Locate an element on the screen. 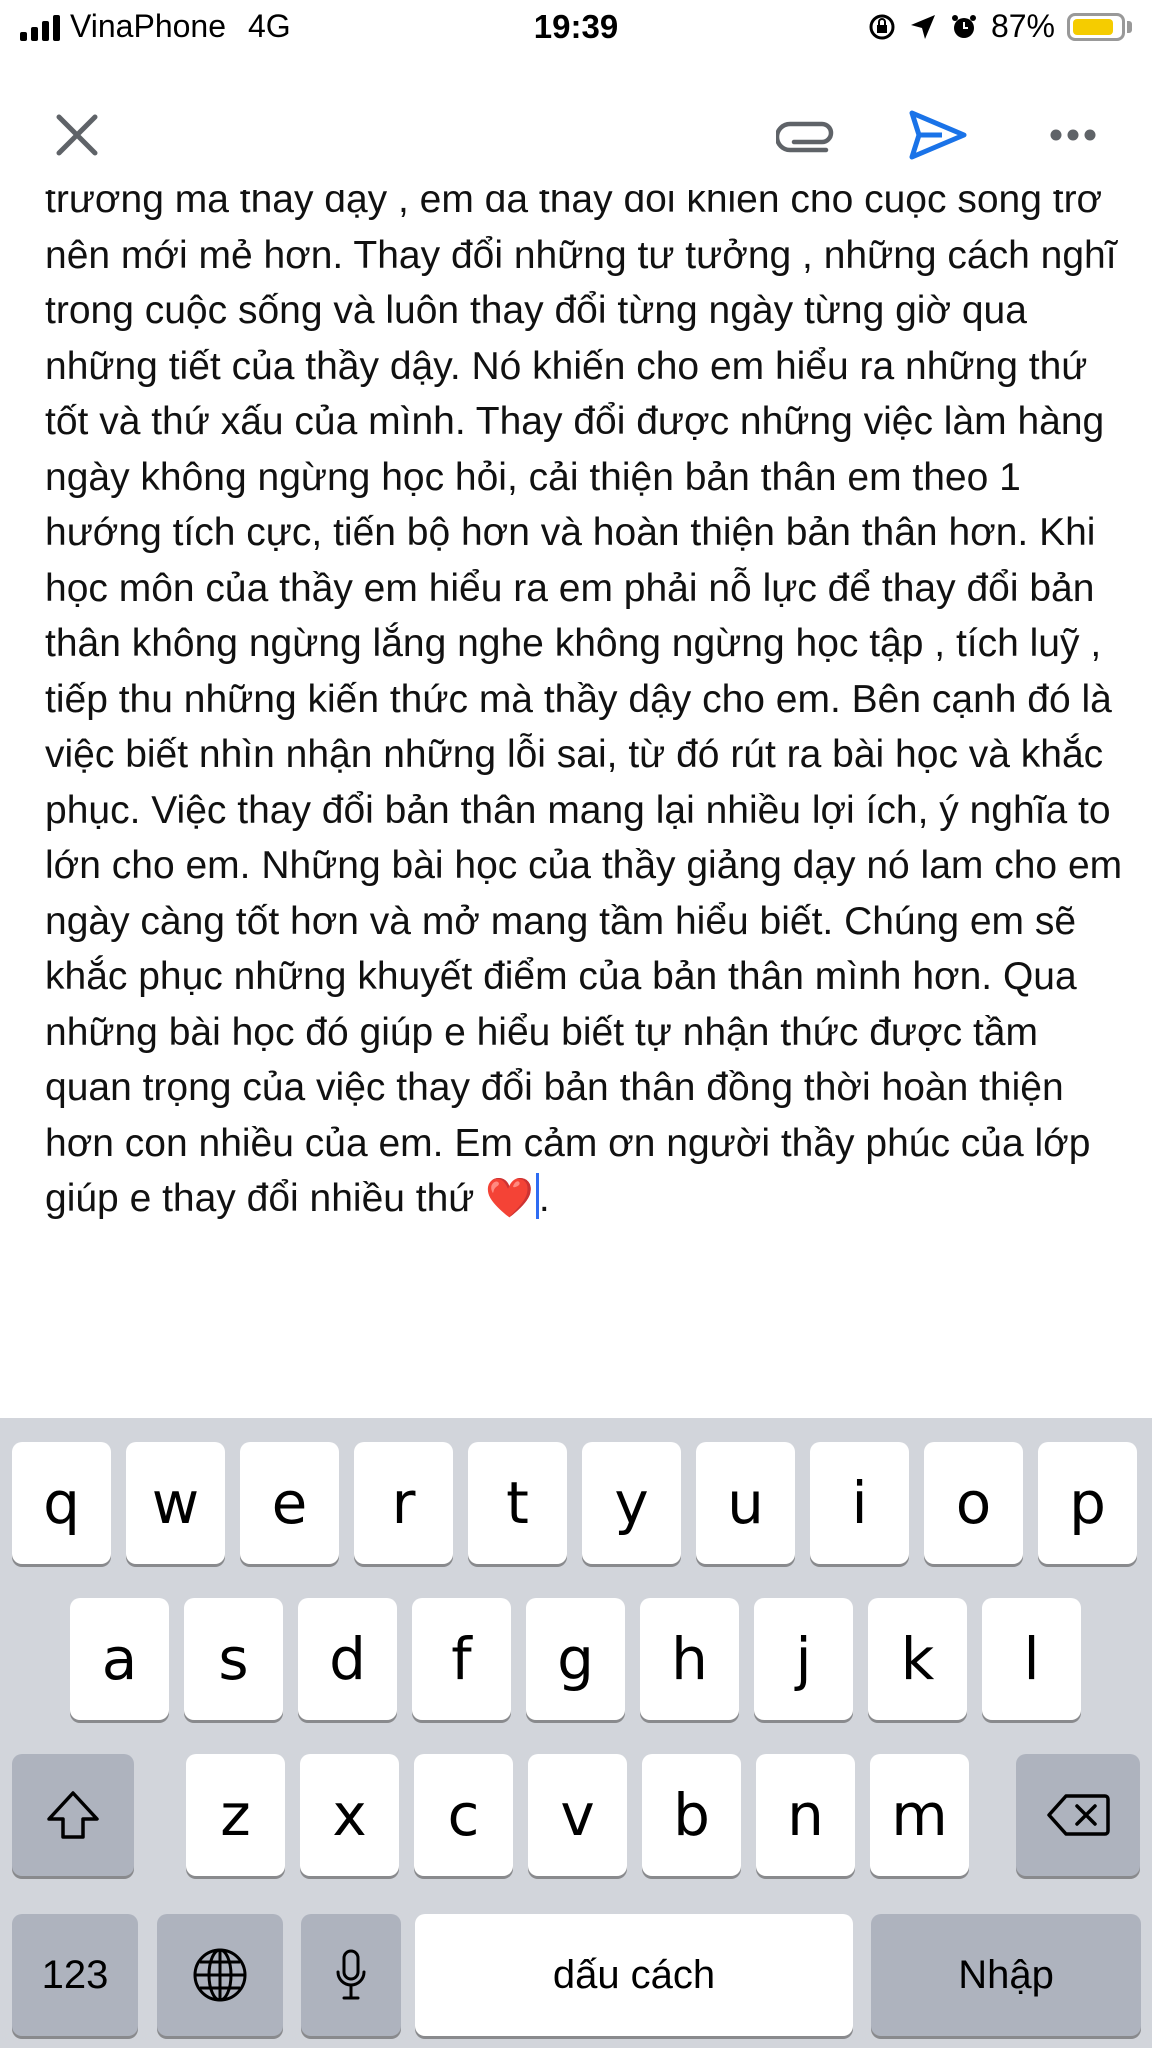 The image size is (1152, 2048). shift-icon is located at coordinates (73, 1815).